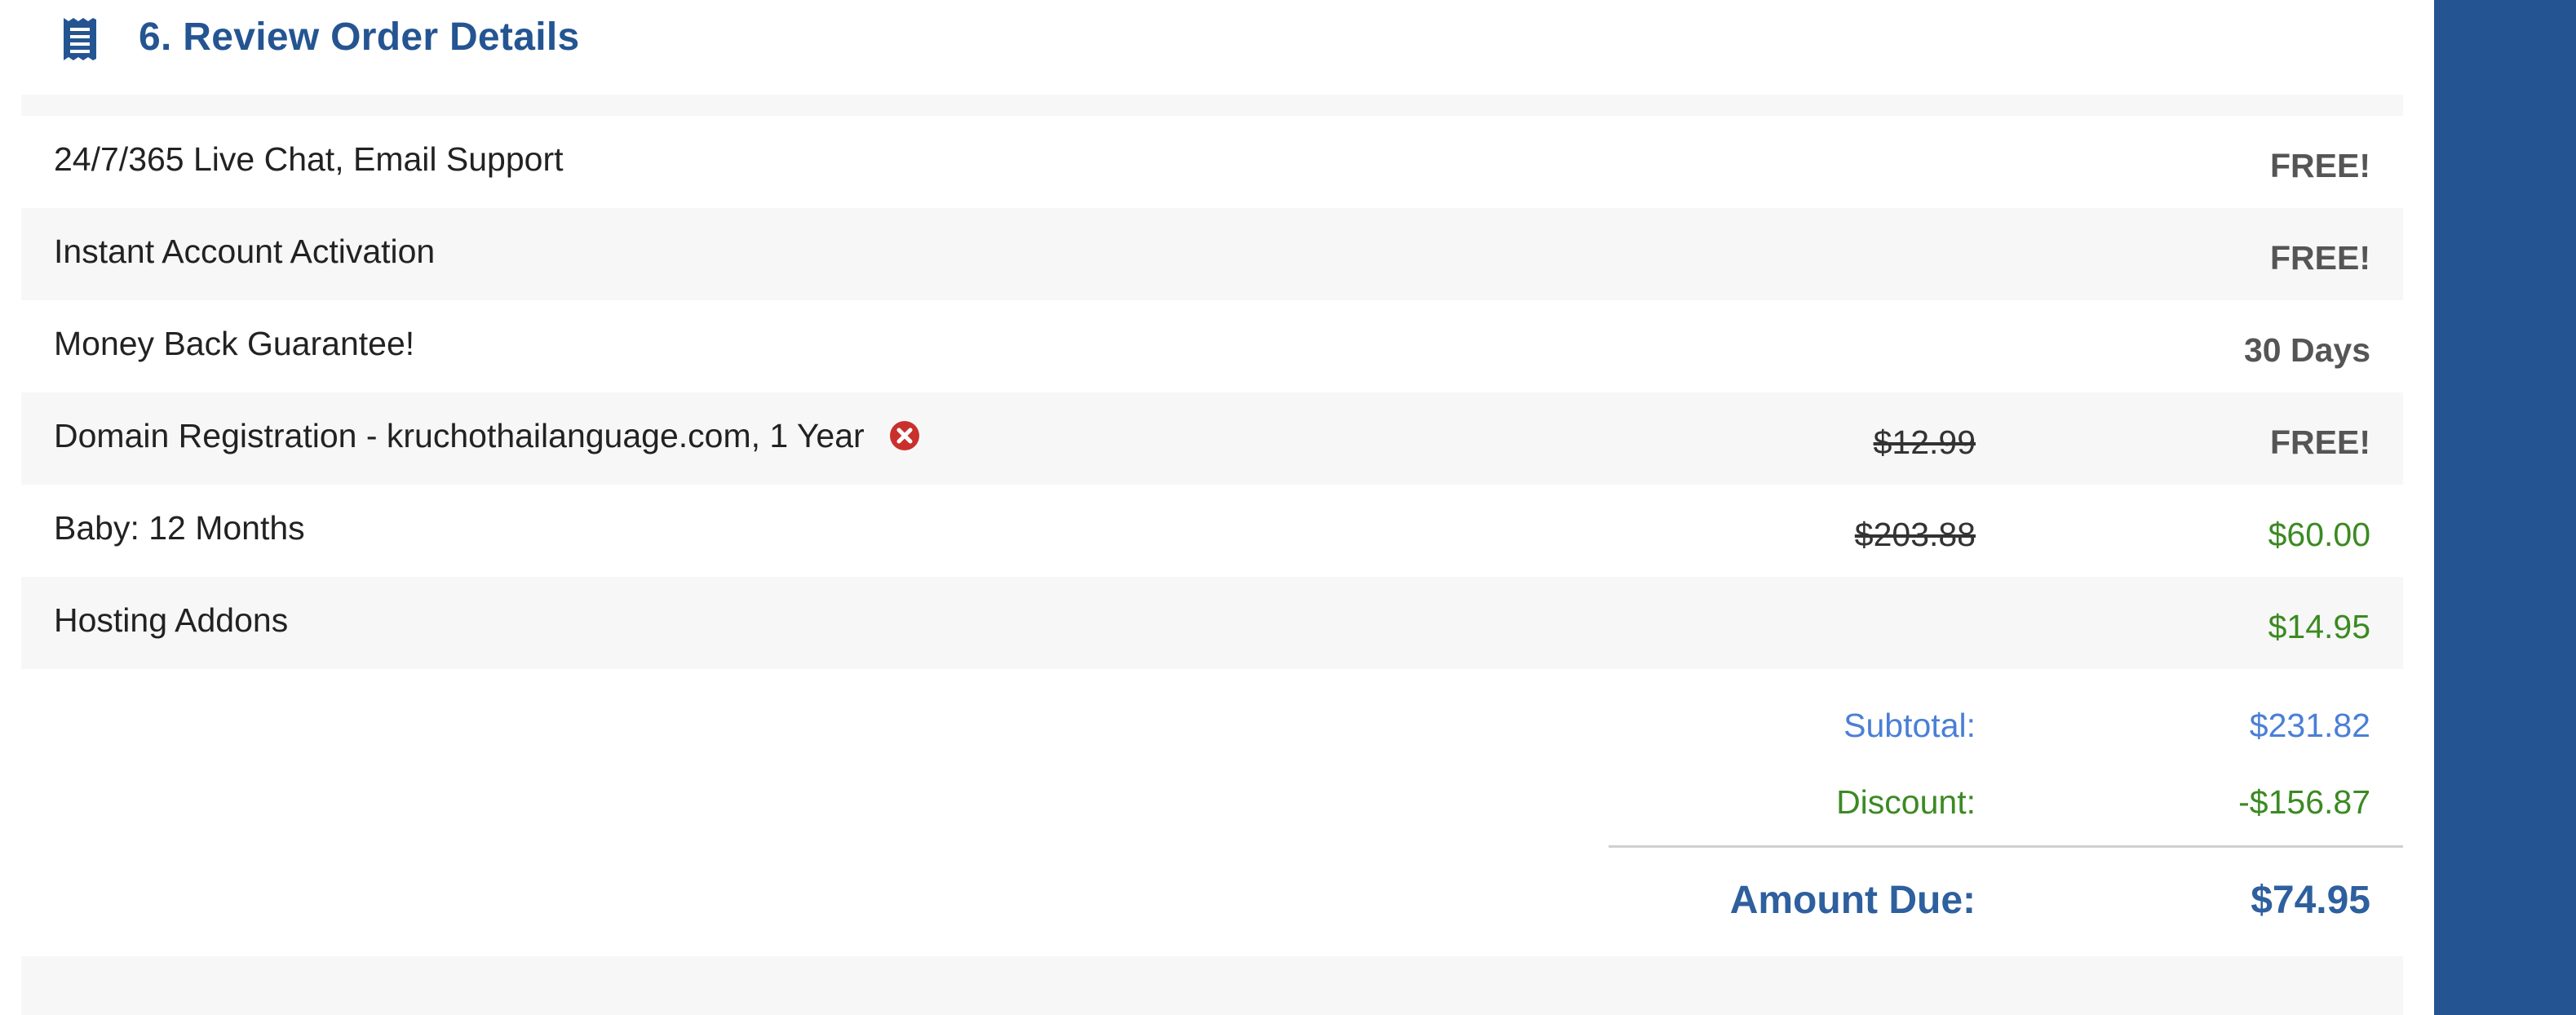  I want to click on section-header: 6. Review Order Details, so click(1217, 41).